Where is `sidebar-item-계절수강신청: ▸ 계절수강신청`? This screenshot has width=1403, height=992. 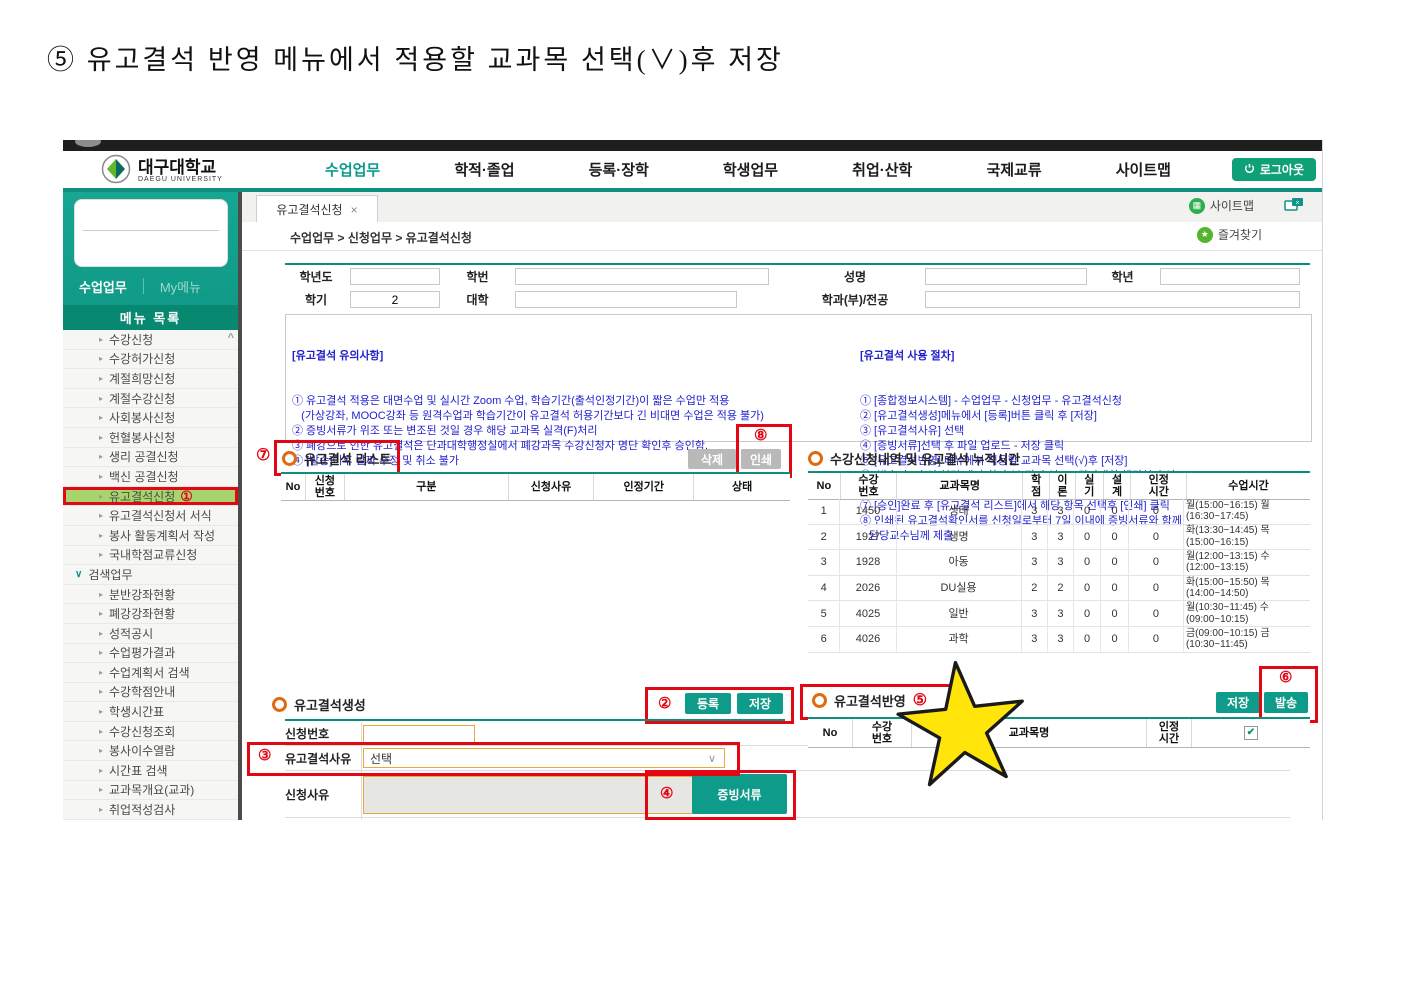
sidebar-item-계절수강신청: ▸ 계절수강신청 is located at coordinates (150, 399).